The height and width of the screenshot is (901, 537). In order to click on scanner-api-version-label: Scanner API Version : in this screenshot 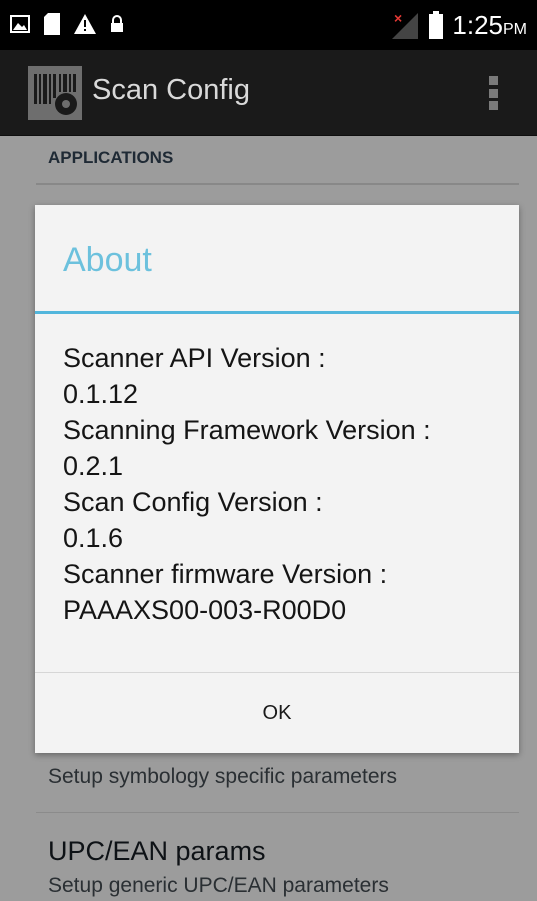, I will do `click(194, 358)`.